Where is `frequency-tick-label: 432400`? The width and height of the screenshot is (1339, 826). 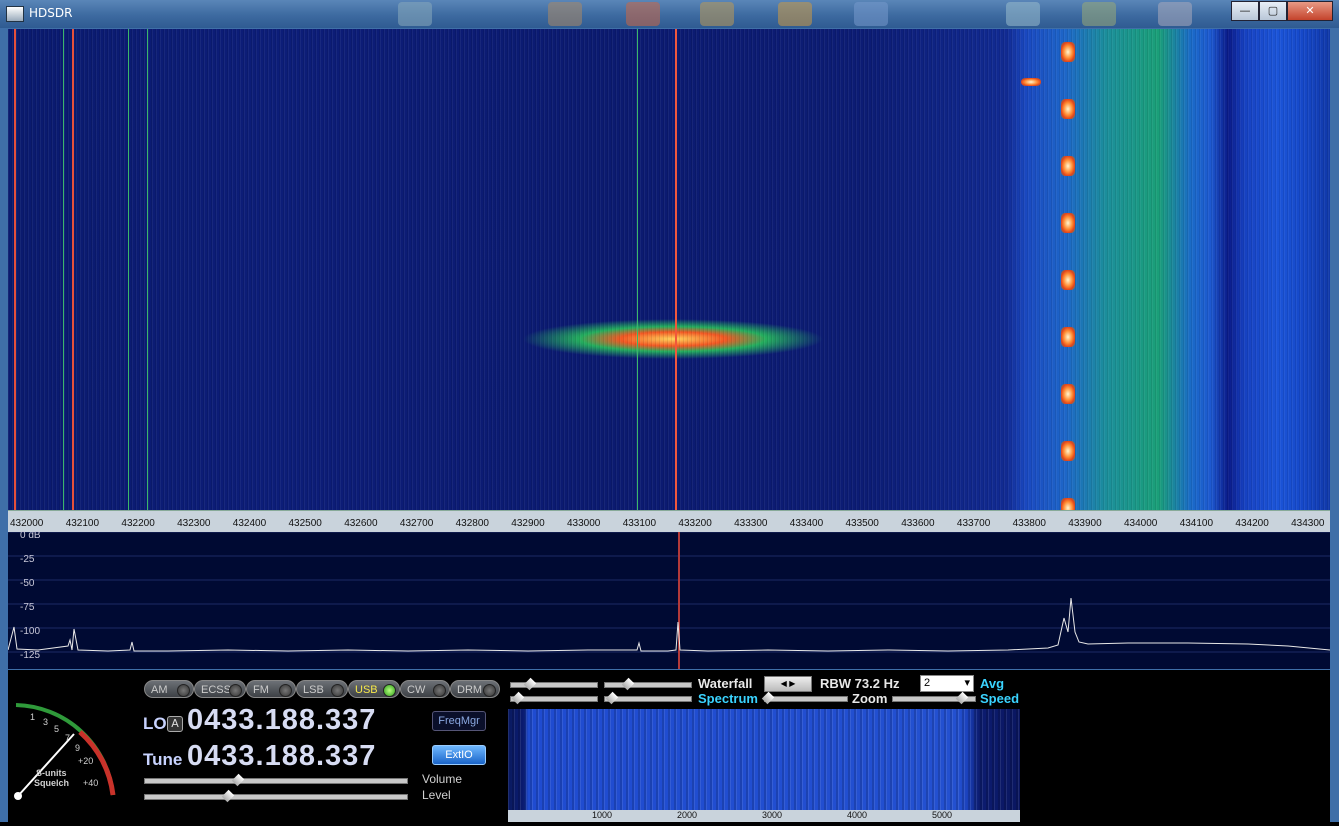 frequency-tick-label: 432400 is located at coordinates (249, 523).